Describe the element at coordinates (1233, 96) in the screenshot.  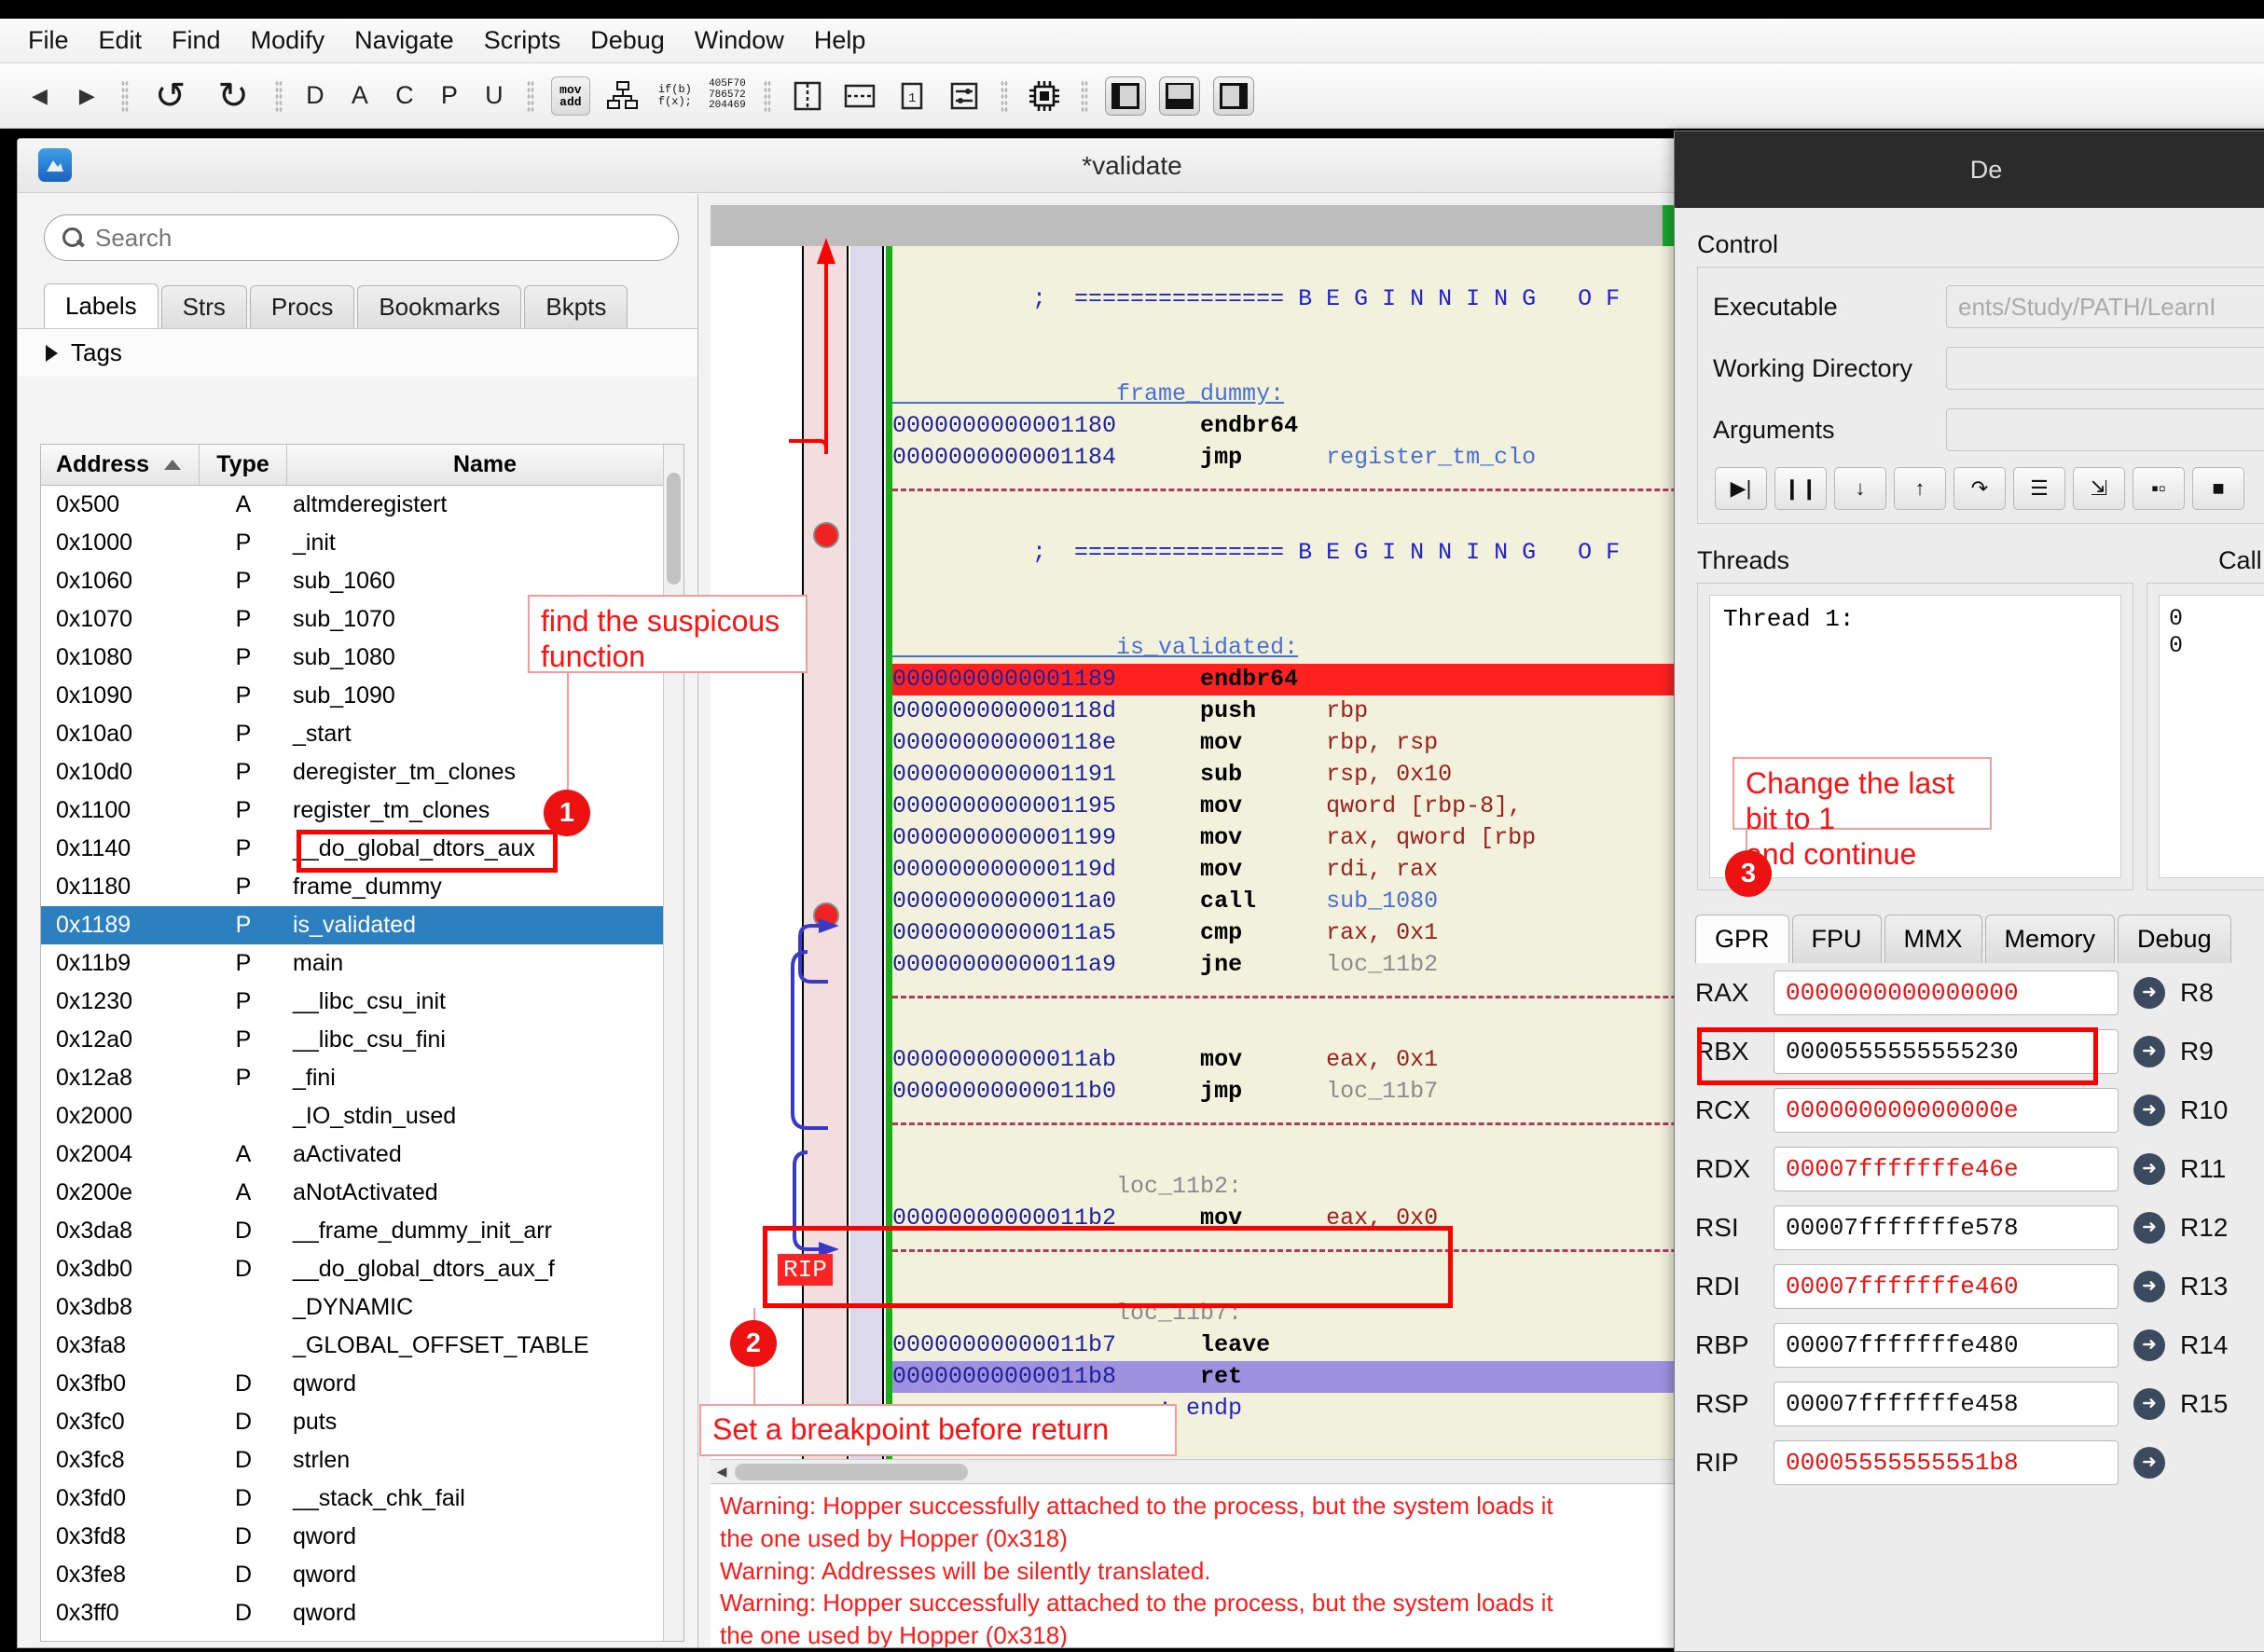
I see `layout-right-icon` at that location.